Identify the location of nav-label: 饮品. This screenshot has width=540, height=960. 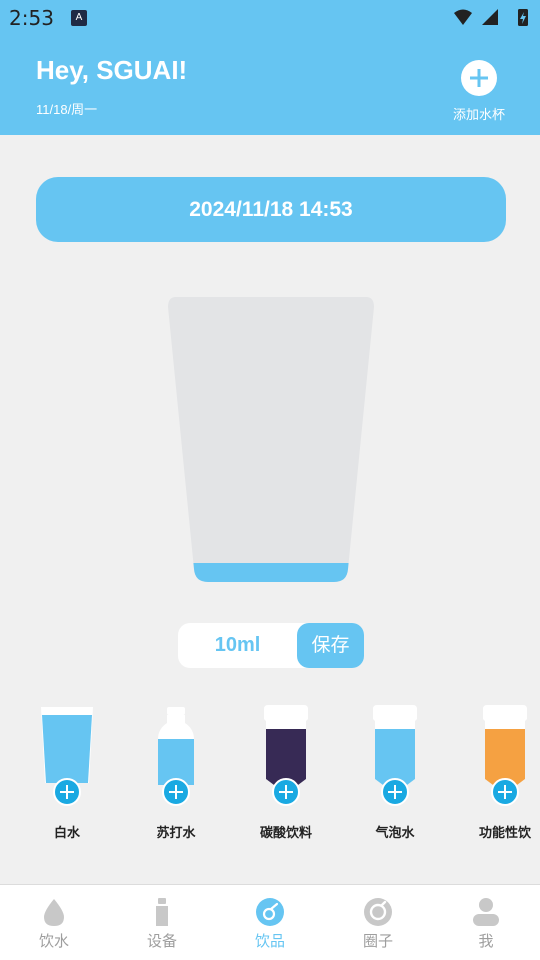
(269, 941).